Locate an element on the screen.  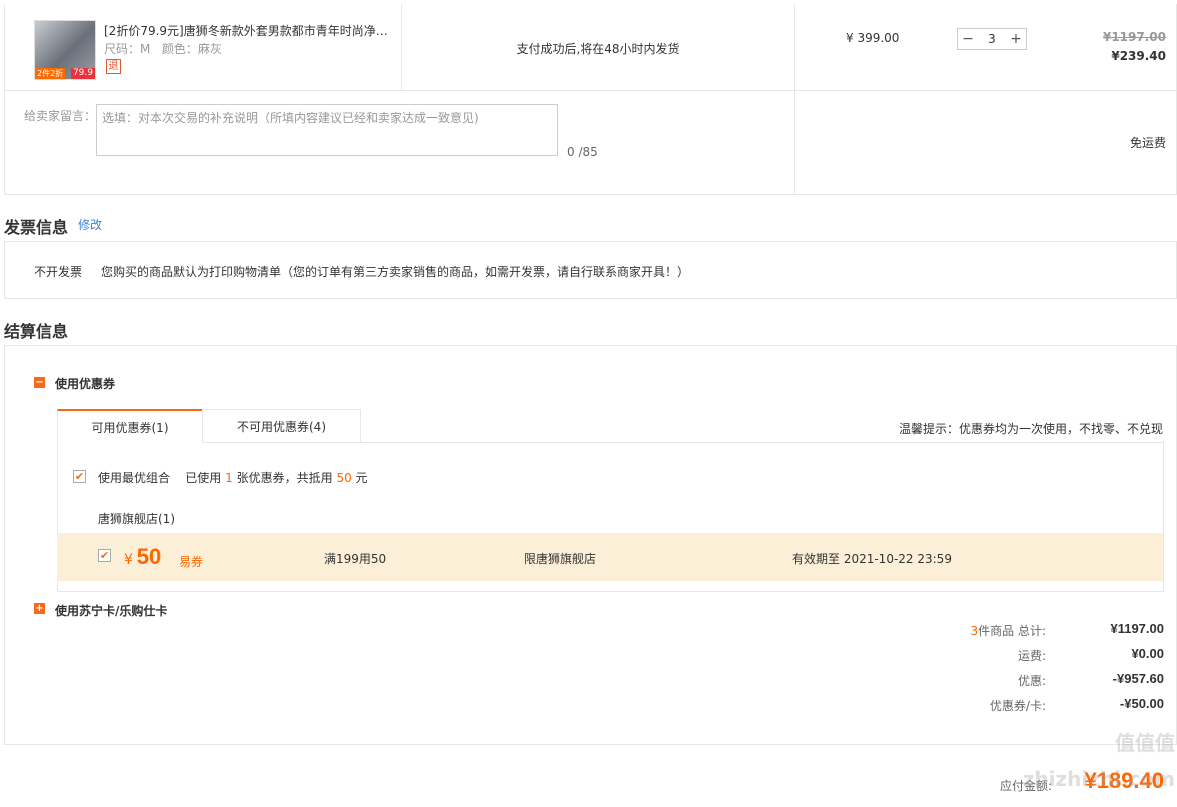
coupon-scope: 限唐狮旗舰店 is located at coordinates (560, 559).